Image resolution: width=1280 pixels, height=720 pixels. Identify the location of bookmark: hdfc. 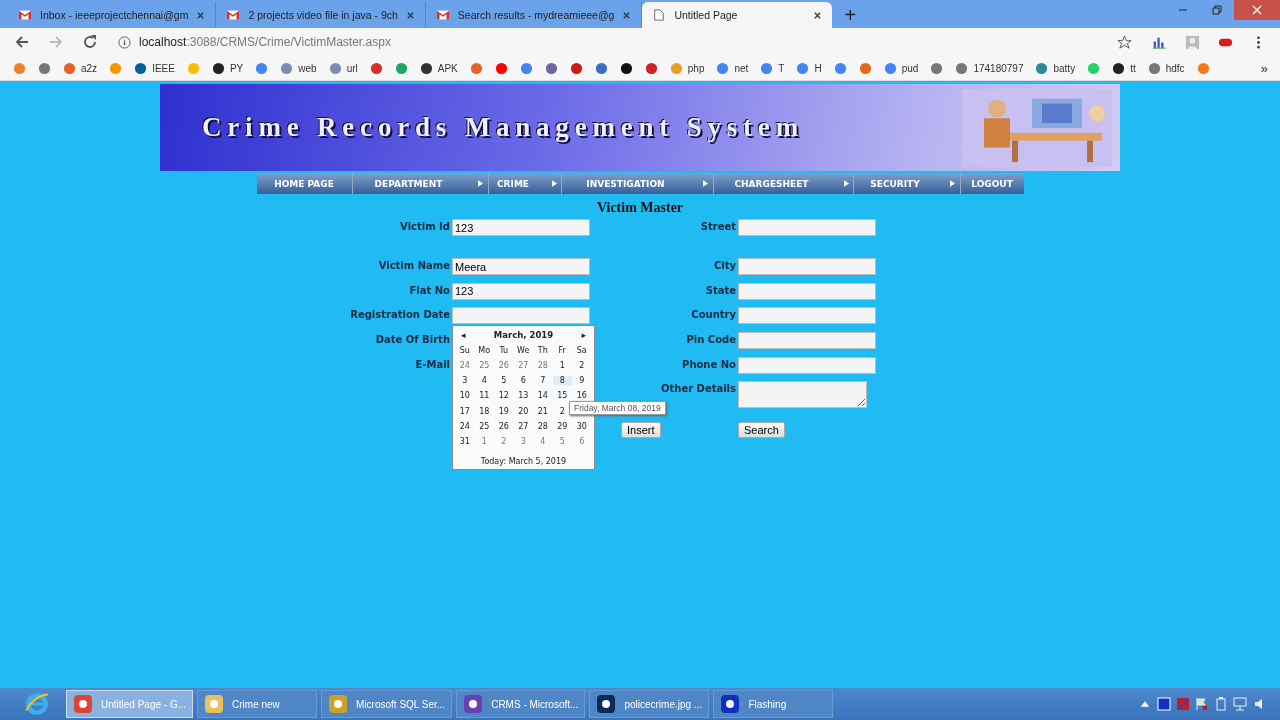
(1166, 68).